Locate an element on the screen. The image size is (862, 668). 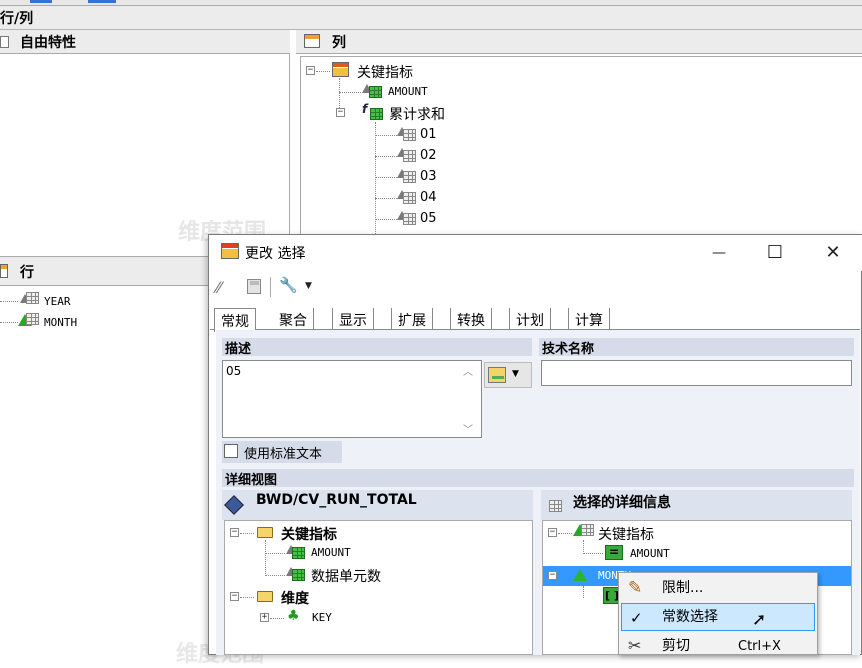
cumulative-grid-icon is located at coordinates (376, 114).